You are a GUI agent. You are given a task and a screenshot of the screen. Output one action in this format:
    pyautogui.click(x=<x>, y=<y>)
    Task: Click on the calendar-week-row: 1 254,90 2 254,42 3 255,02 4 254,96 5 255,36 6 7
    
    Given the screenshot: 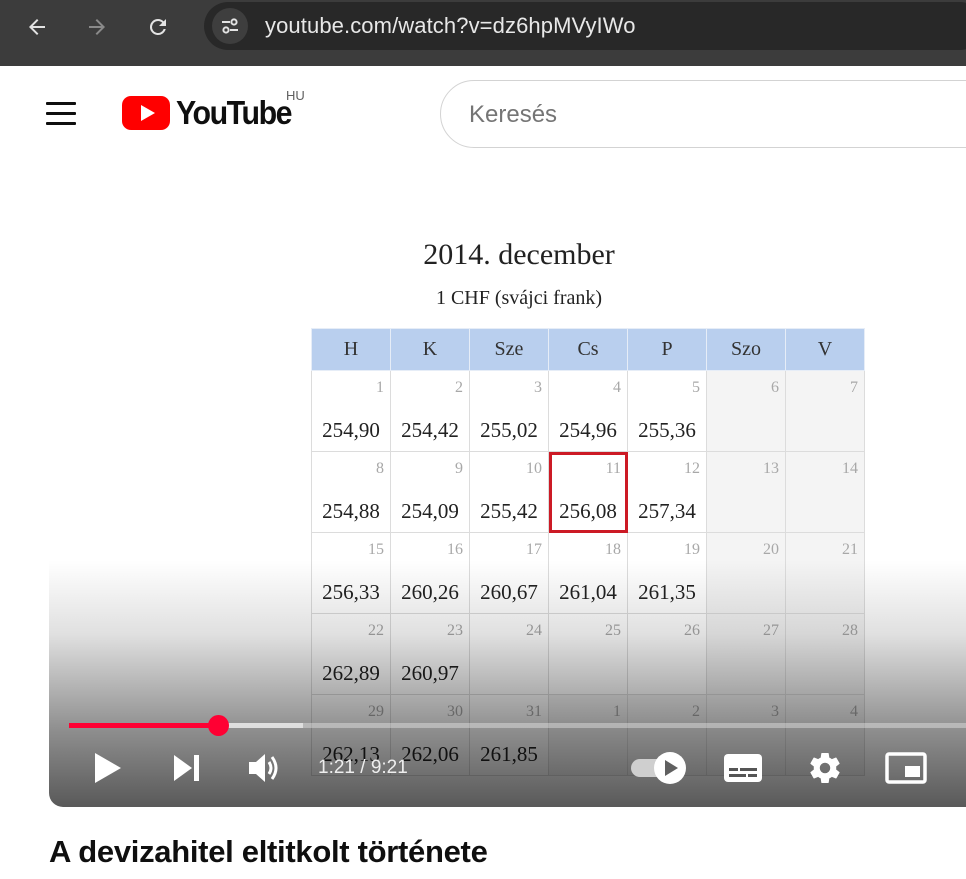 What is the action you would take?
    pyautogui.click(x=588, y=411)
    